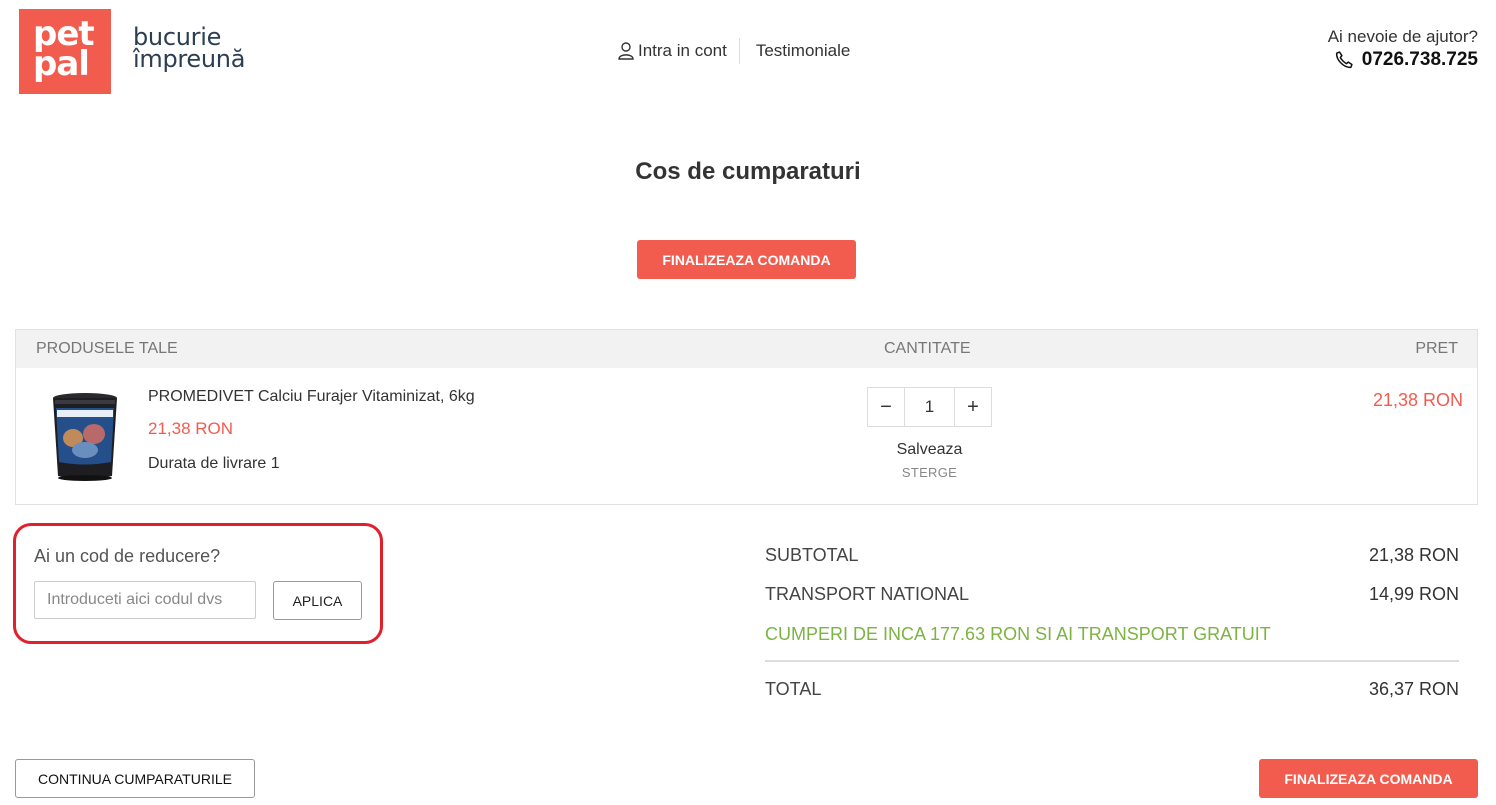  What do you see at coordinates (1417, 400) in the screenshot?
I see `row-total-price: 21,38 RON` at bounding box center [1417, 400].